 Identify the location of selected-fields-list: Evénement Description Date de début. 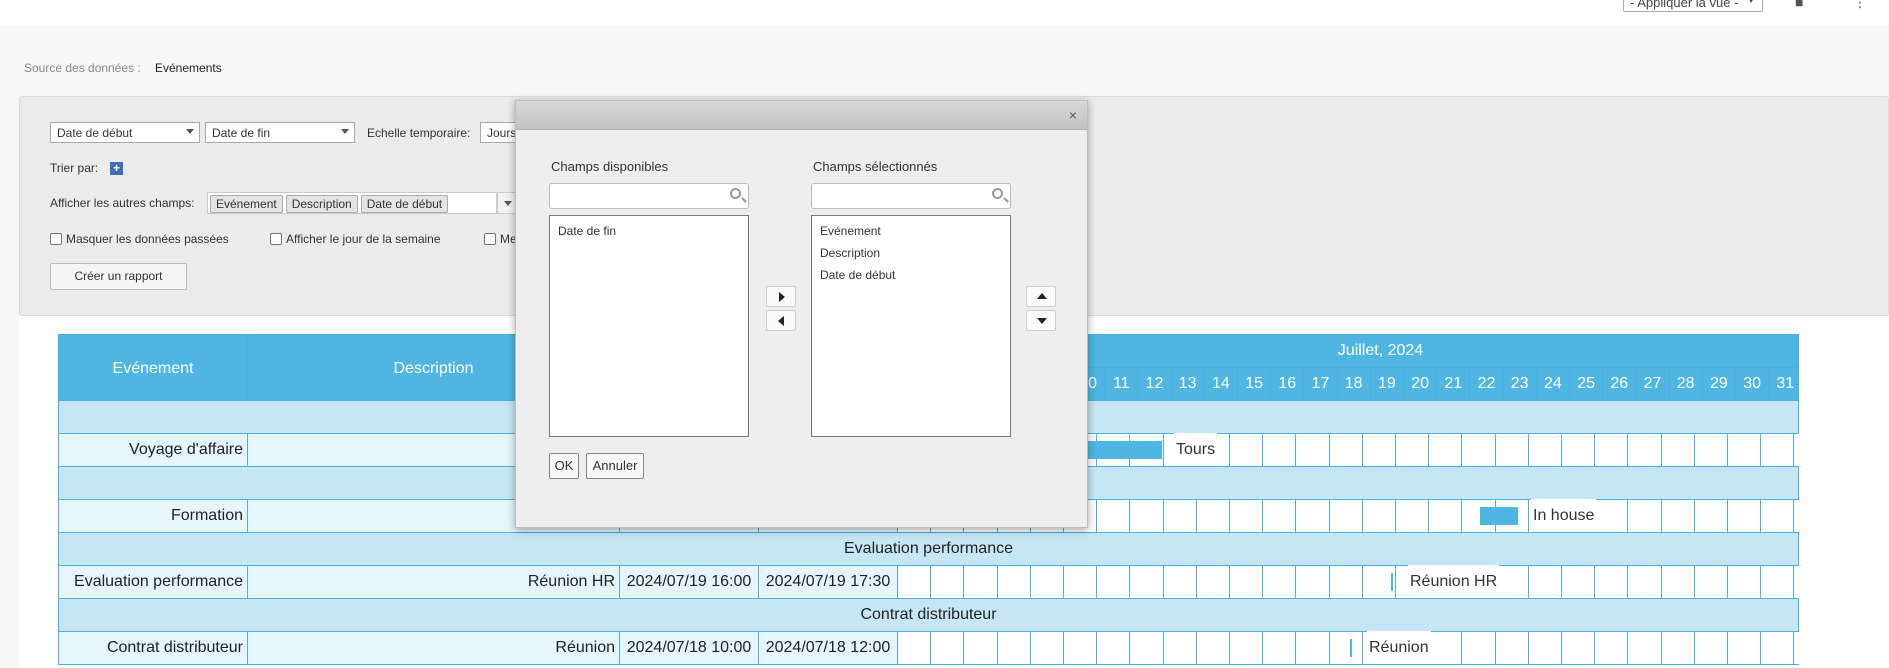
(911, 326).